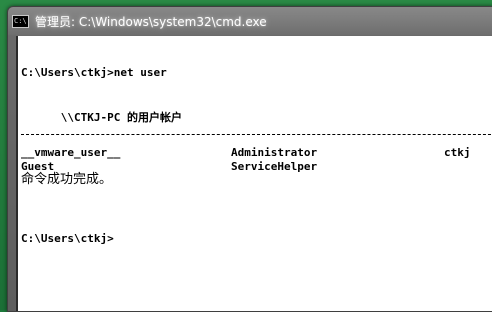 Image resolution: width=492 pixels, height=312 pixels. I want to click on account-cell: __vmware_user__, so click(71, 152).